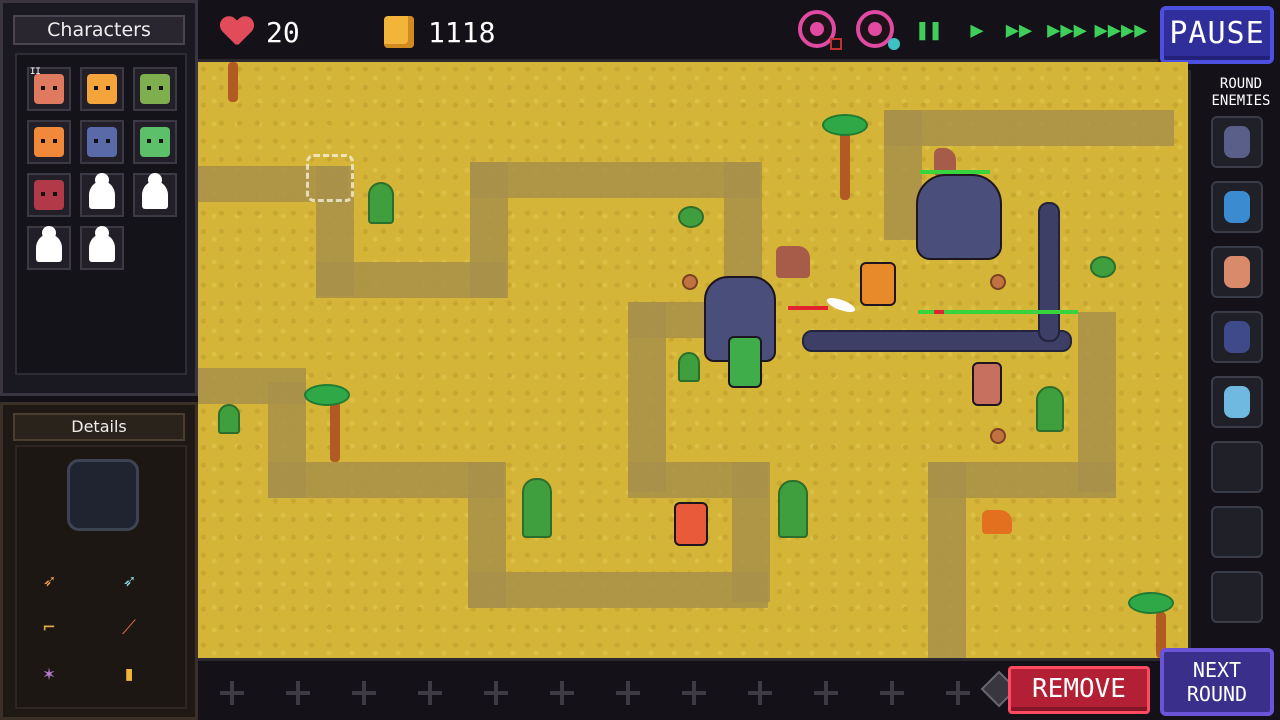  What do you see at coordinates (691, 217) in the screenshot?
I see `round-cactus-icon` at bounding box center [691, 217].